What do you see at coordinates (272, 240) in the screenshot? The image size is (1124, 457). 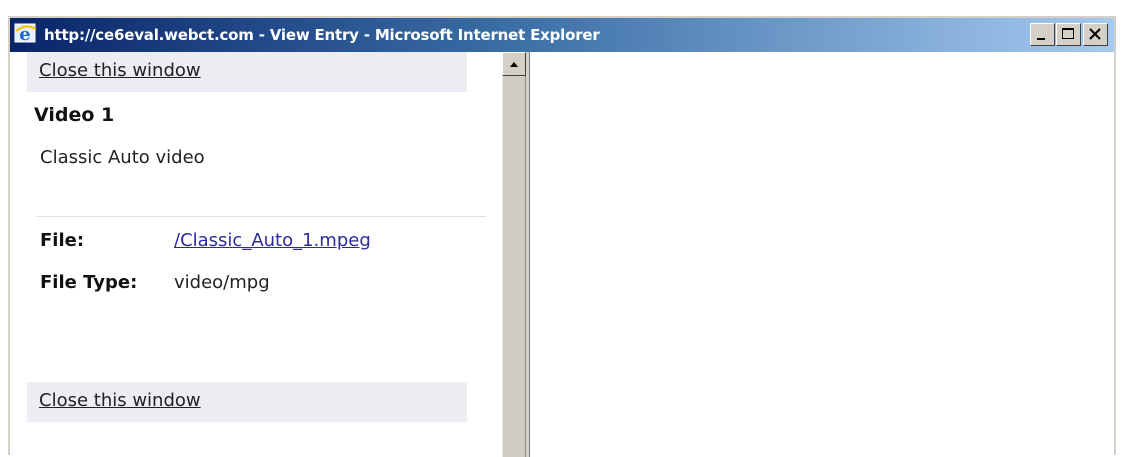 I see `file-link: /Classic_Auto_1.mpeg` at bounding box center [272, 240].